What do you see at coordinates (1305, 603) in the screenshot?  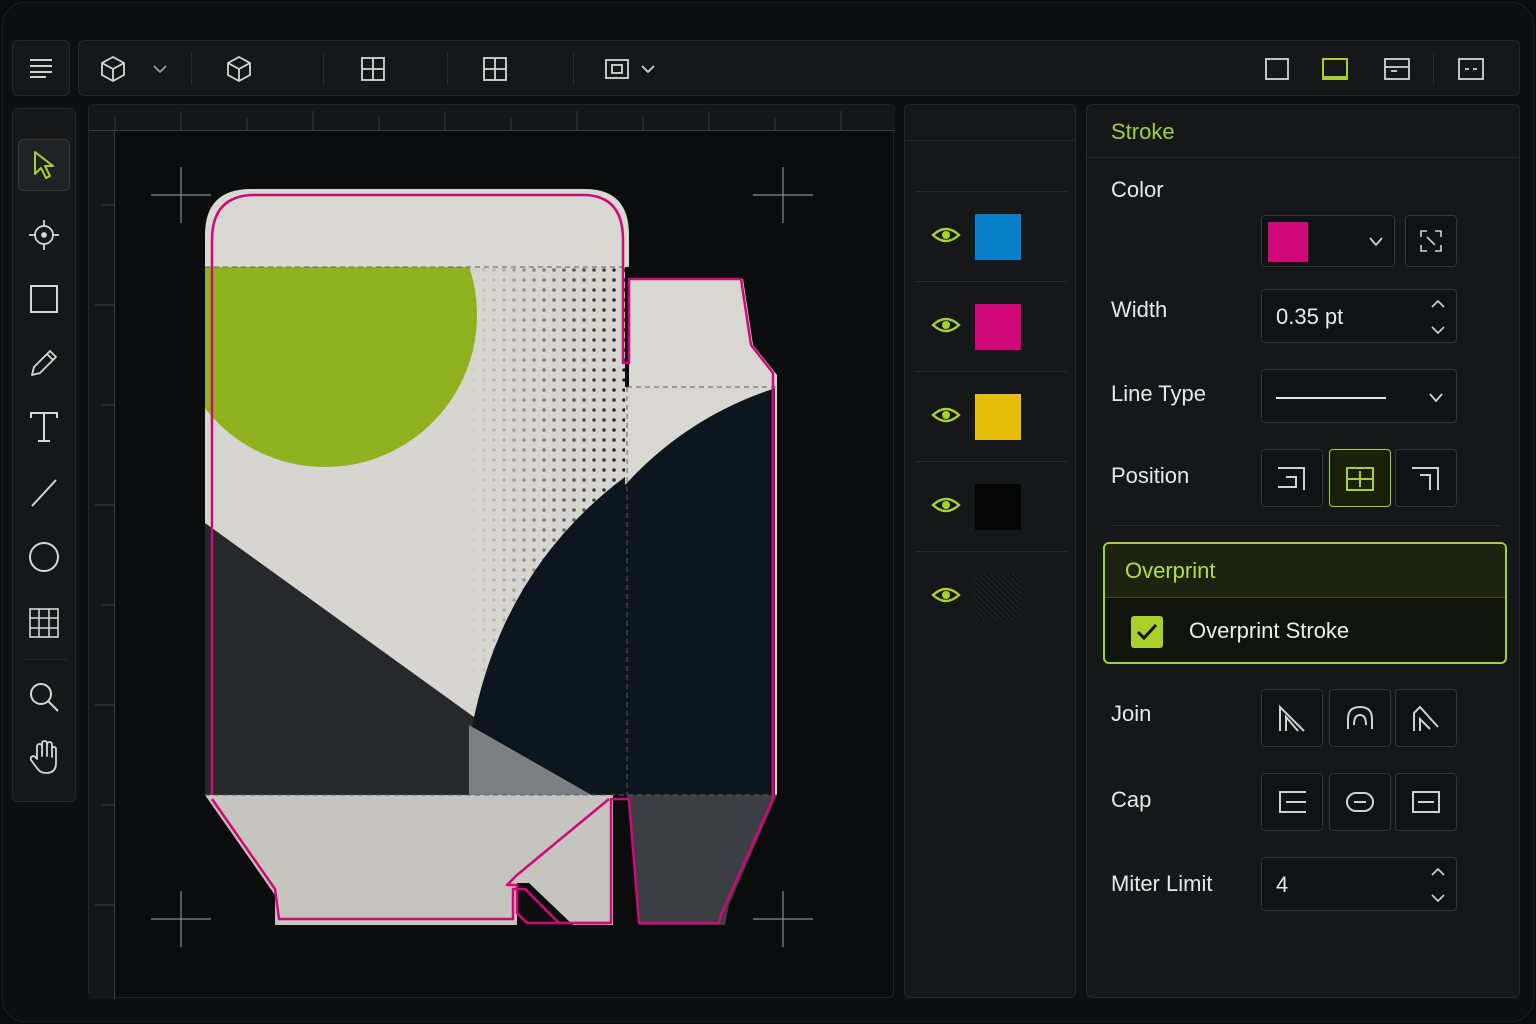 I see `overprint-section: Overprint Overprint Stroke` at bounding box center [1305, 603].